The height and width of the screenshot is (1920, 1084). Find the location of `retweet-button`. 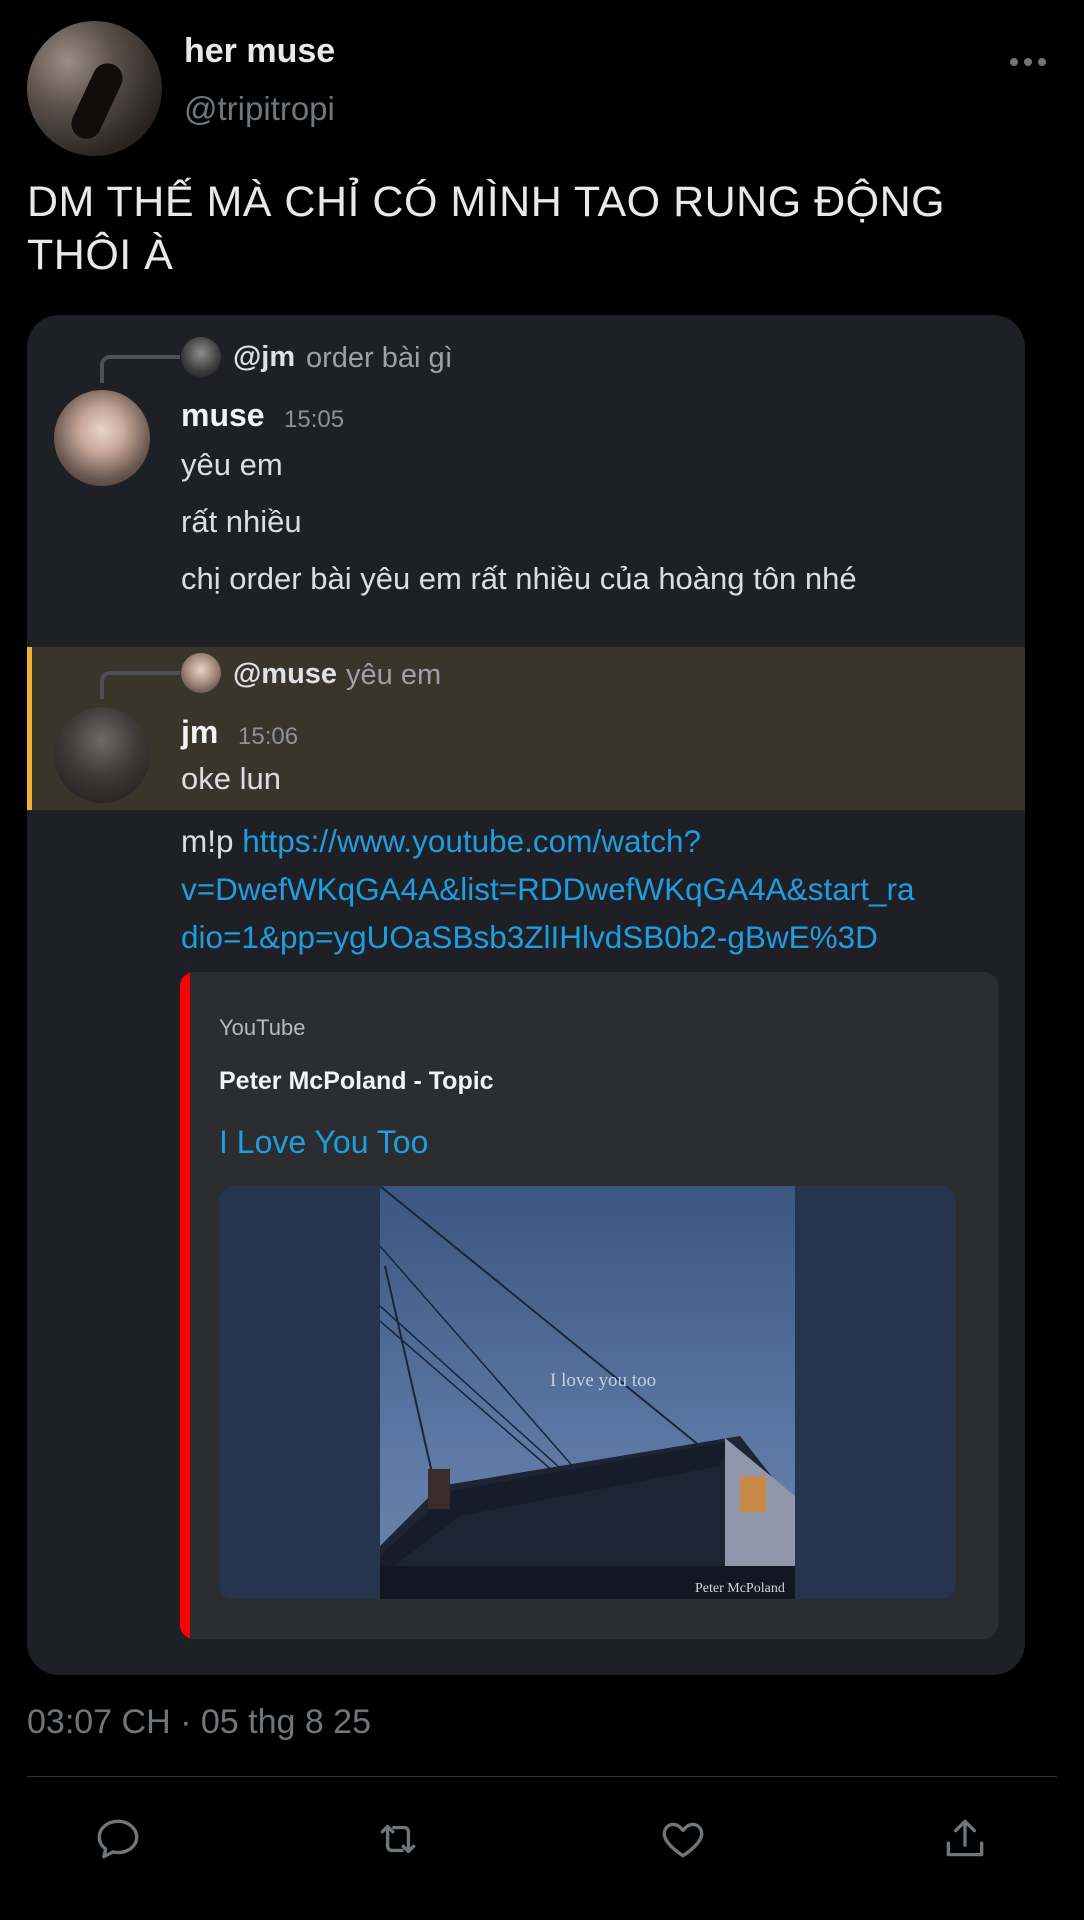

retweet-button is located at coordinates (398, 1839).